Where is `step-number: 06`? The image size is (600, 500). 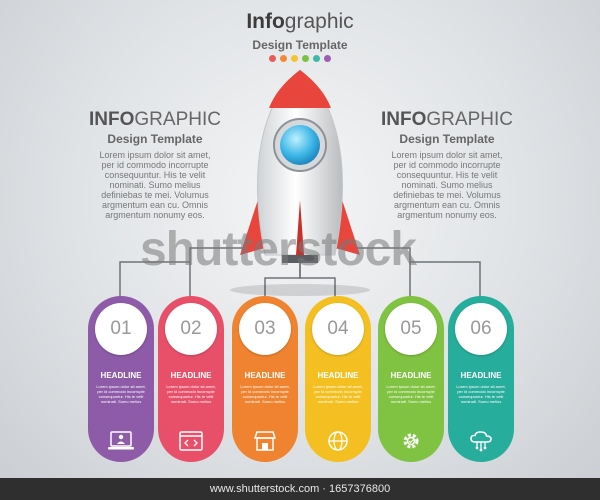 step-number: 06 is located at coordinates (481, 329).